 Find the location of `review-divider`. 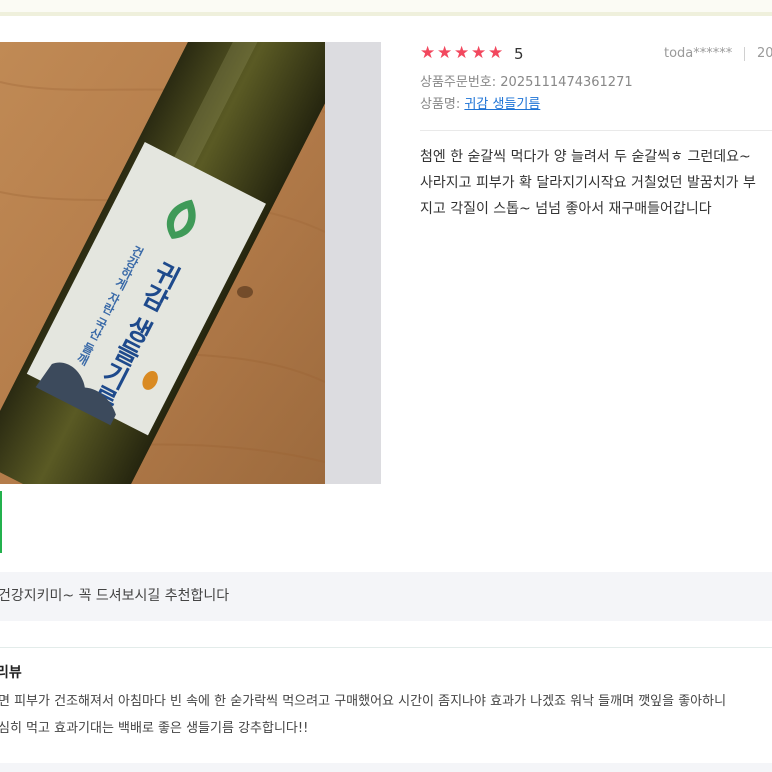

review-divider is located at coordinates (596, 130).